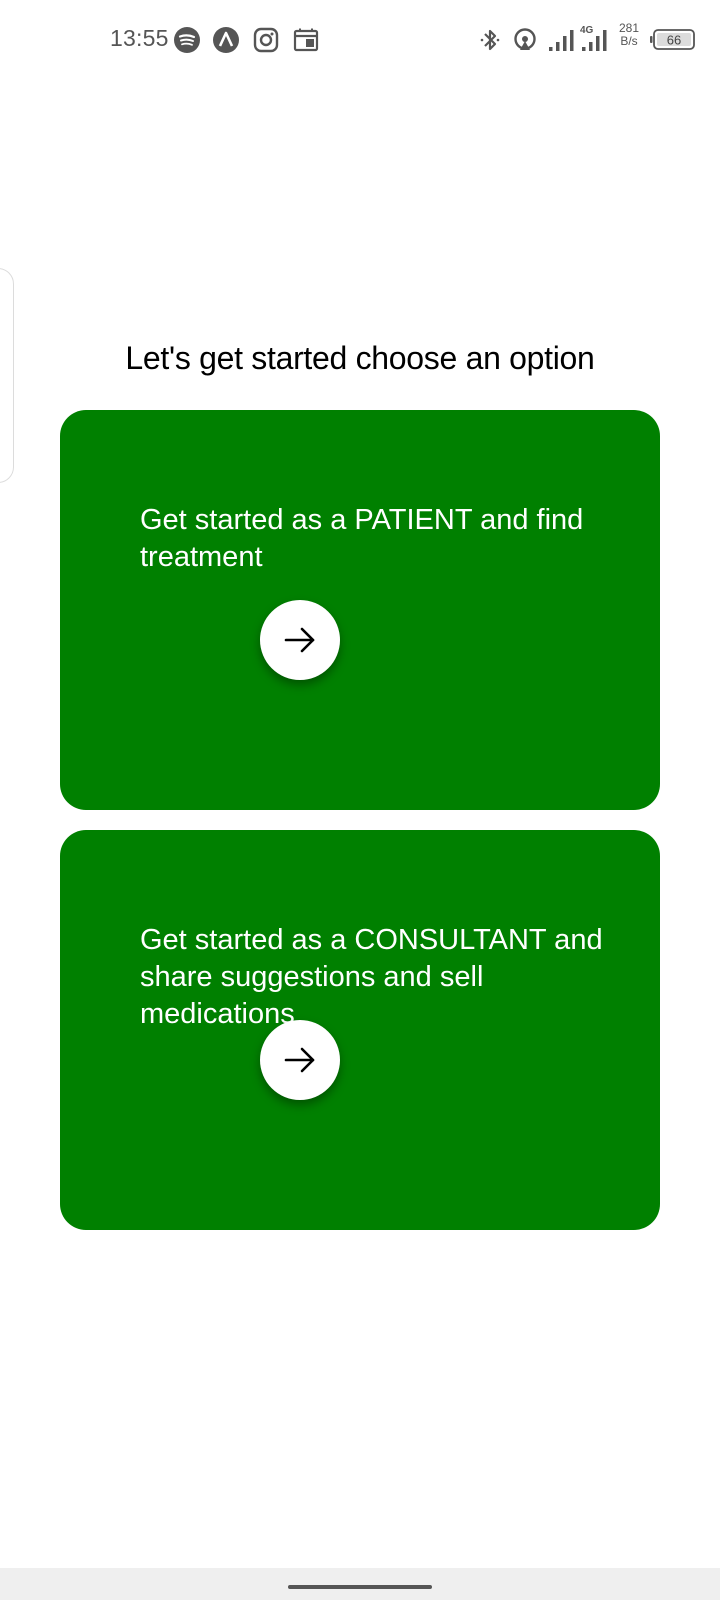 Image resolution: width=720 pixels, height=1600 pixels. Describe the element at coordinates (629, 41) in the screenshot. I see `network-speed-unit: B/s` at that location.